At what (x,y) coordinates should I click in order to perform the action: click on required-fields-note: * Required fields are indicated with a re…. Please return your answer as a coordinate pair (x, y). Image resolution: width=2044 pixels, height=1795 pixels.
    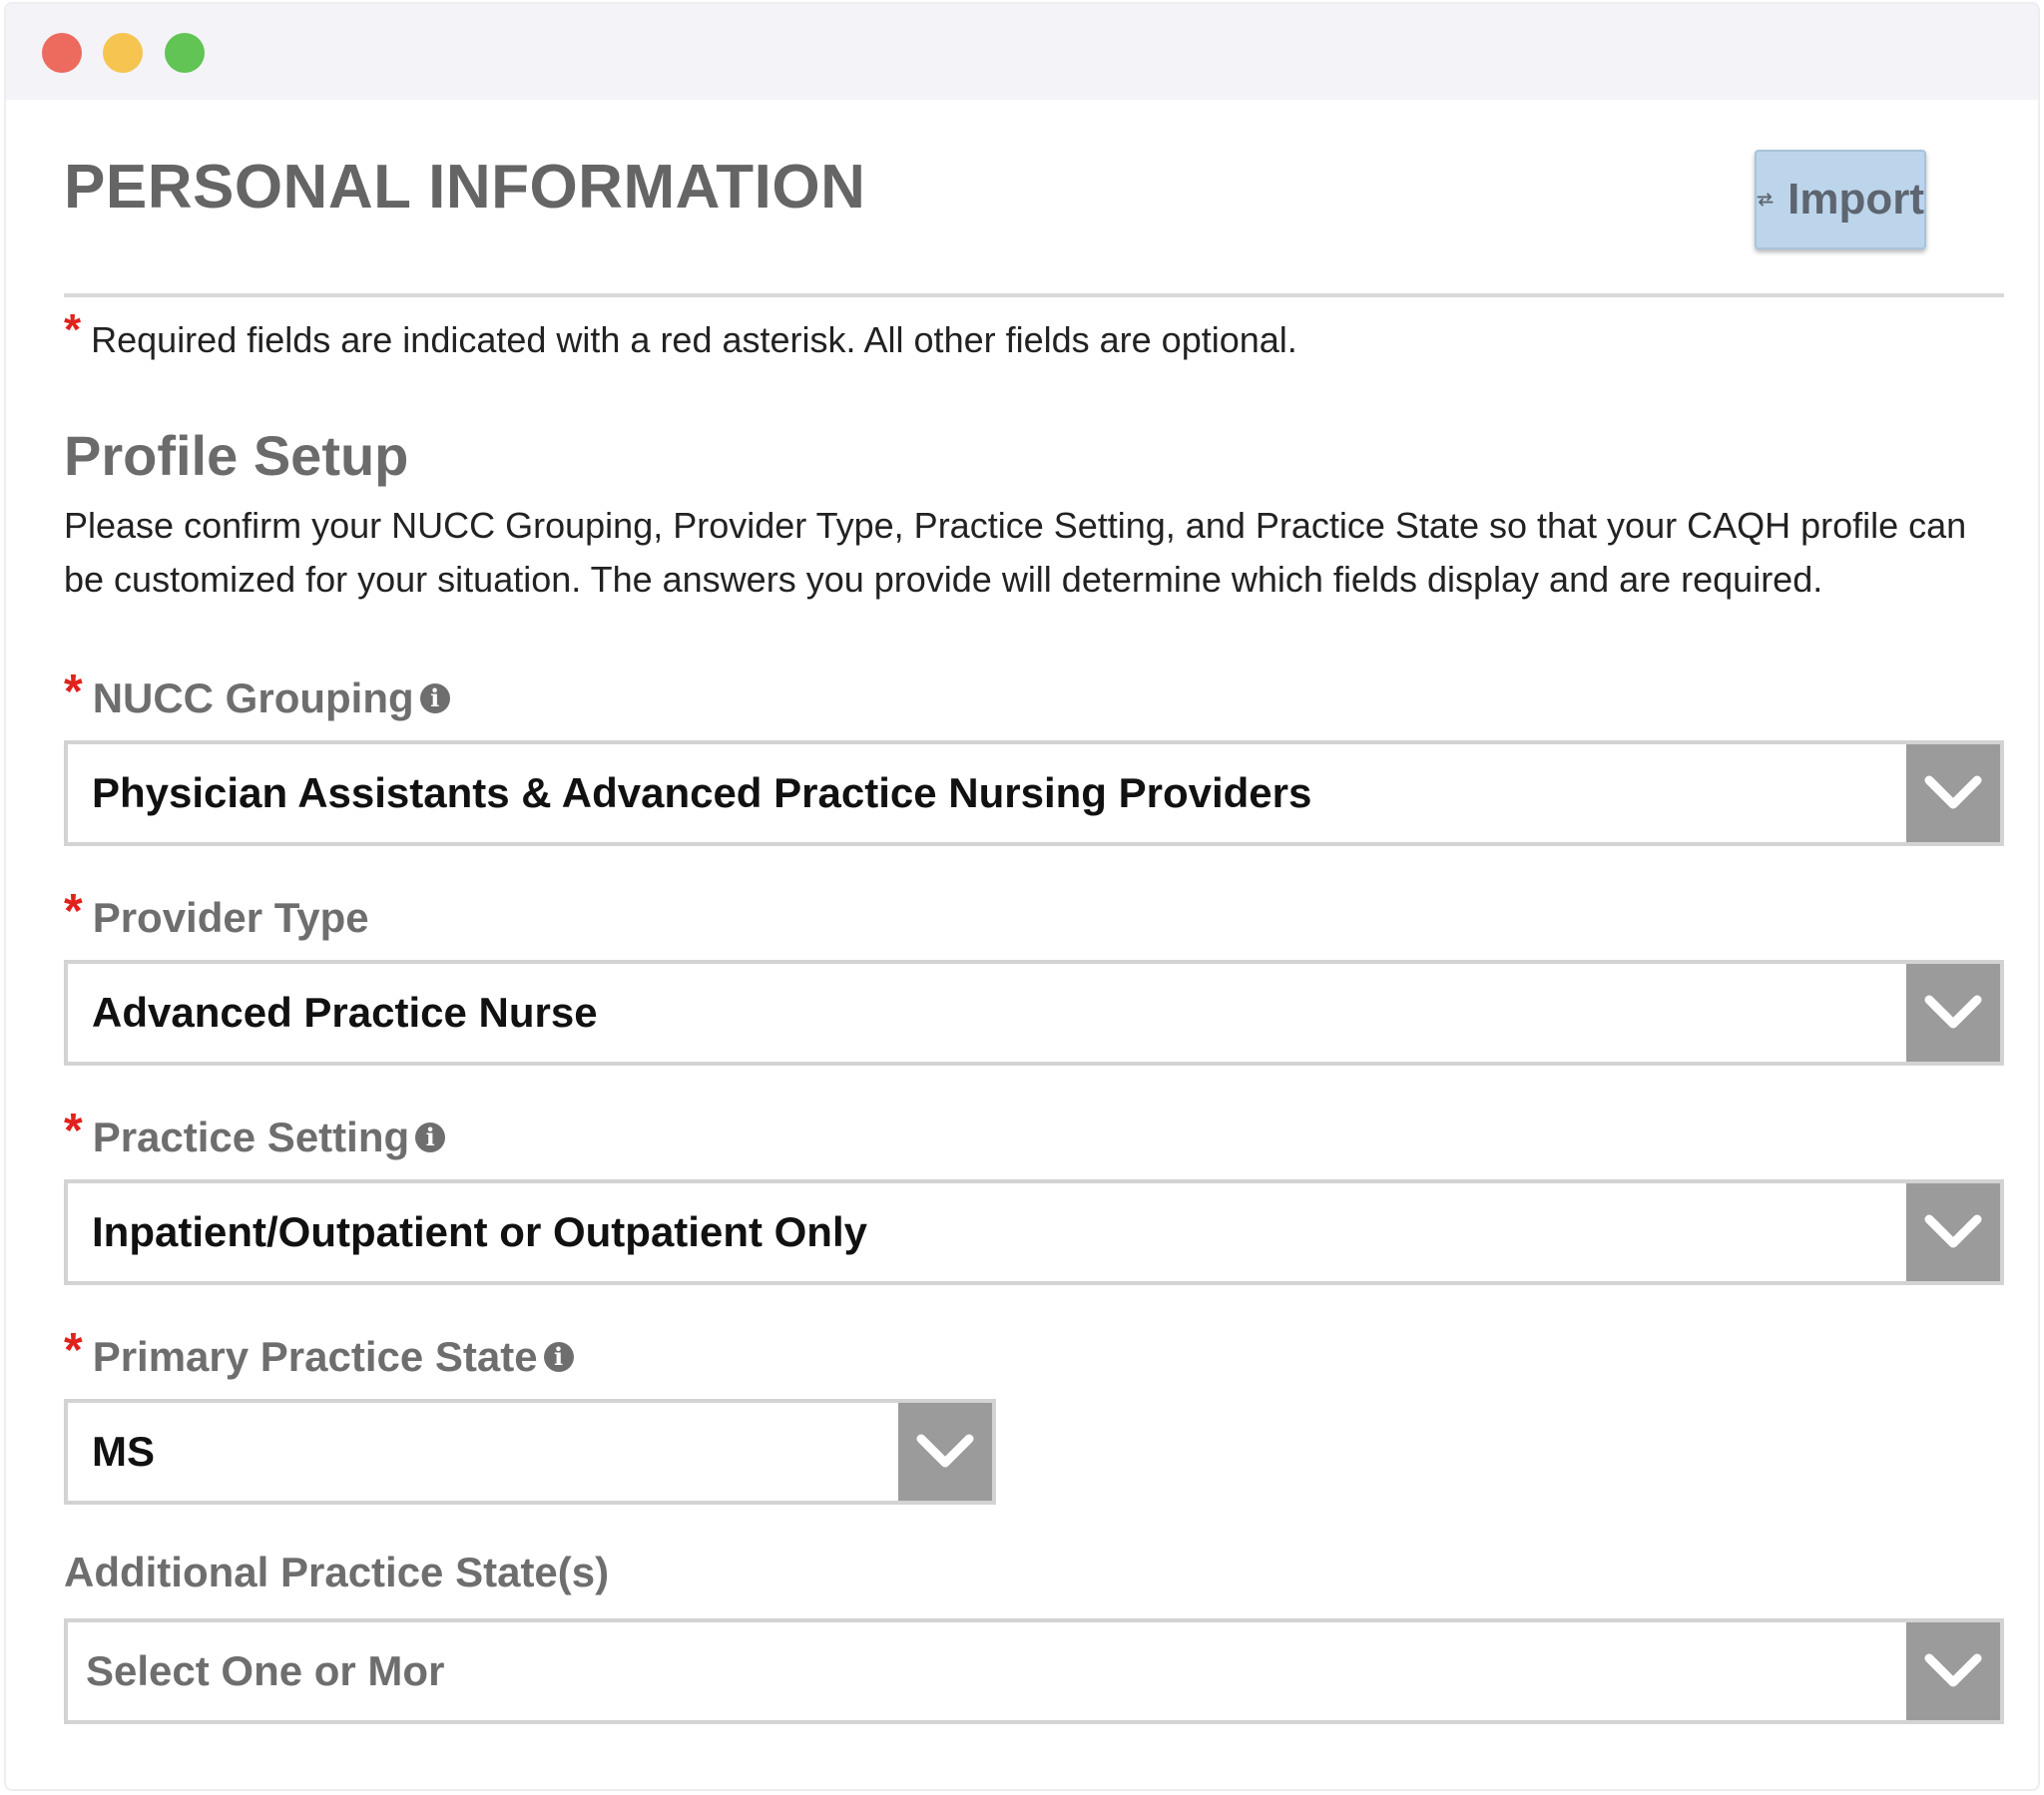
    Looking at the image, I should click on (680, 334).